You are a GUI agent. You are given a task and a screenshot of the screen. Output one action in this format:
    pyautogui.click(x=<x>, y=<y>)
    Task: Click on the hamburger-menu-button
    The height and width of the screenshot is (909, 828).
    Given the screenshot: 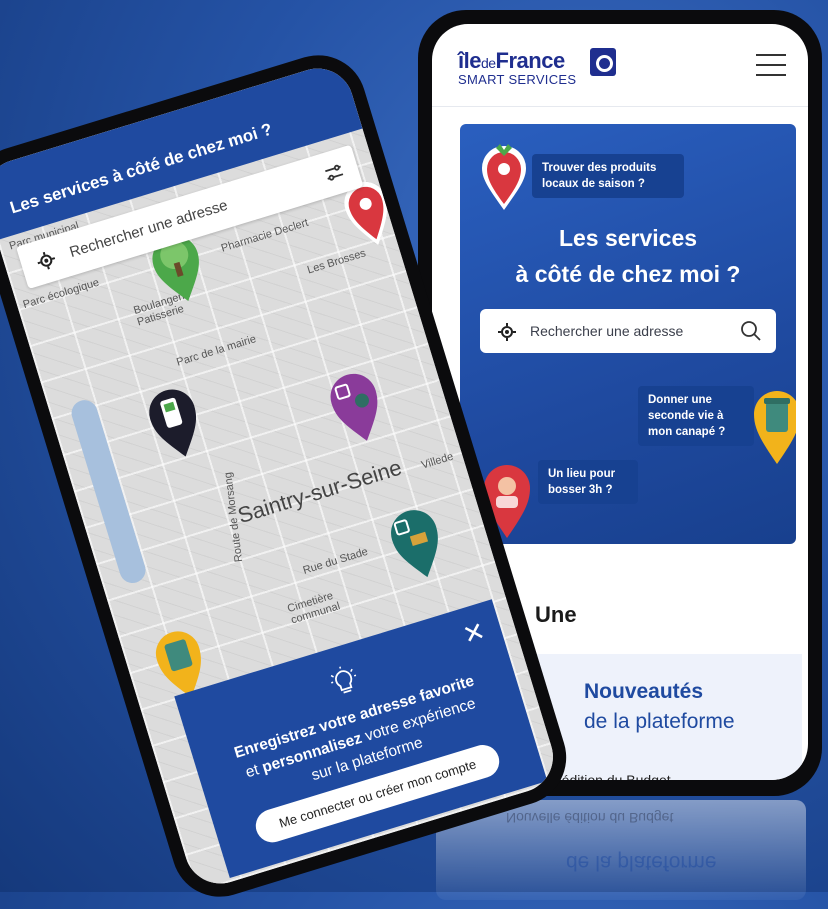 What is the action you would take?
    pyautogui.click(x=771, y=65)
    